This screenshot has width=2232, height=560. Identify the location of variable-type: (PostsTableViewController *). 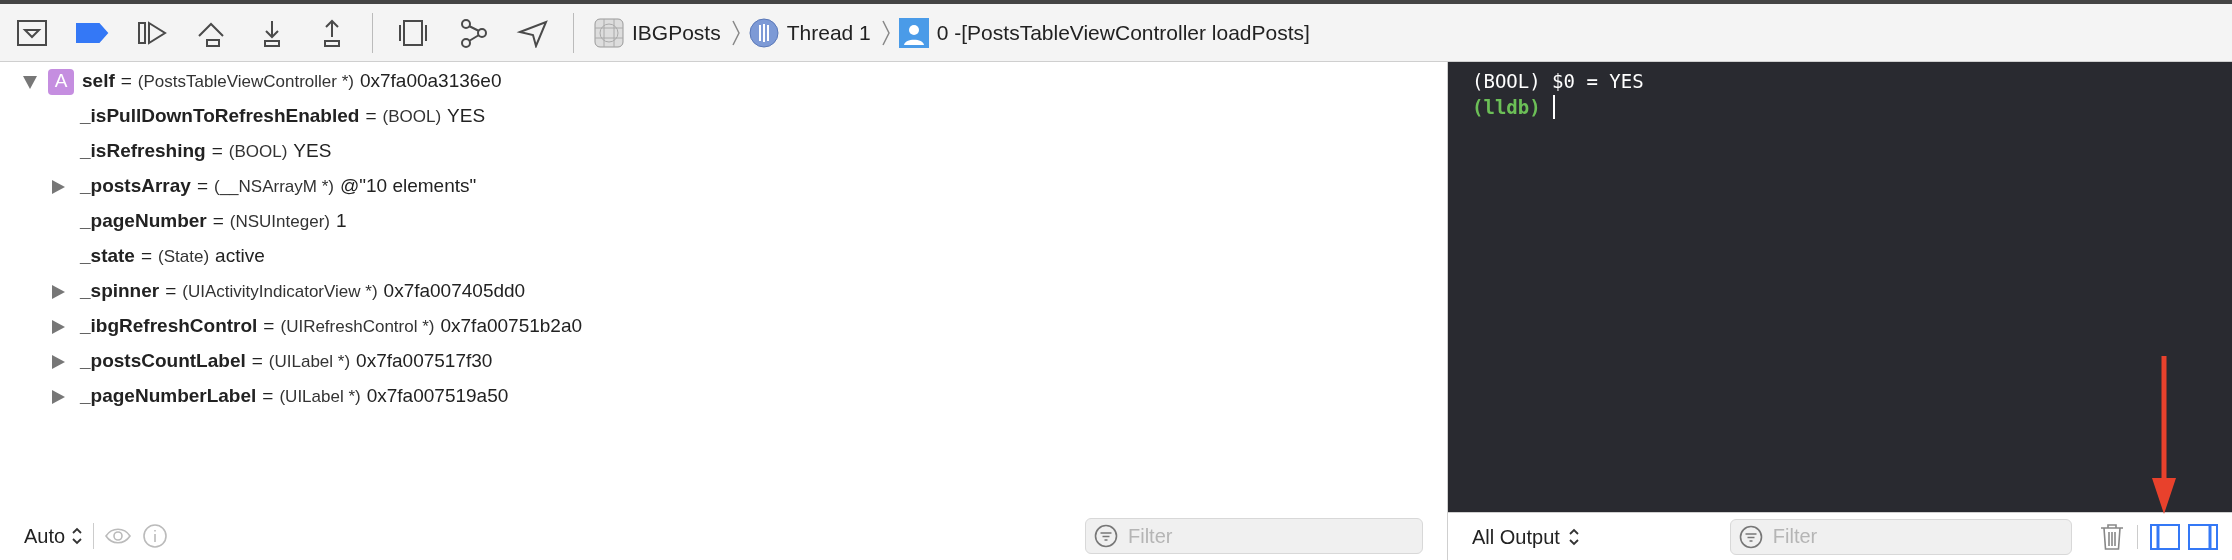
(245, 81).